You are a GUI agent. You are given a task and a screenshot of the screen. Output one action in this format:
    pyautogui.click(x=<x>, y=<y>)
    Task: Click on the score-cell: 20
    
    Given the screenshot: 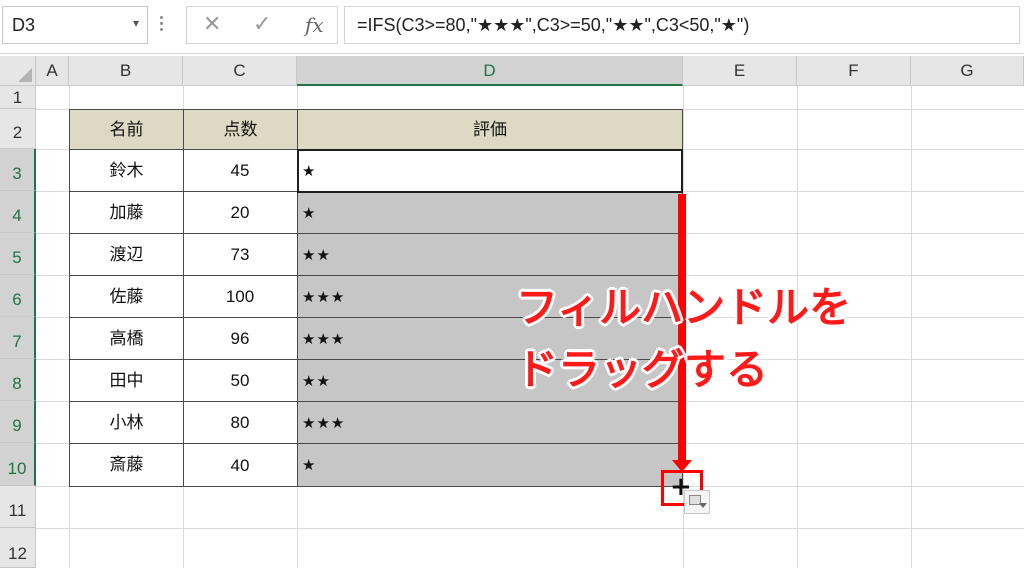 What is the action you would take?
    pyautogui.click(x=240, y=213)
    